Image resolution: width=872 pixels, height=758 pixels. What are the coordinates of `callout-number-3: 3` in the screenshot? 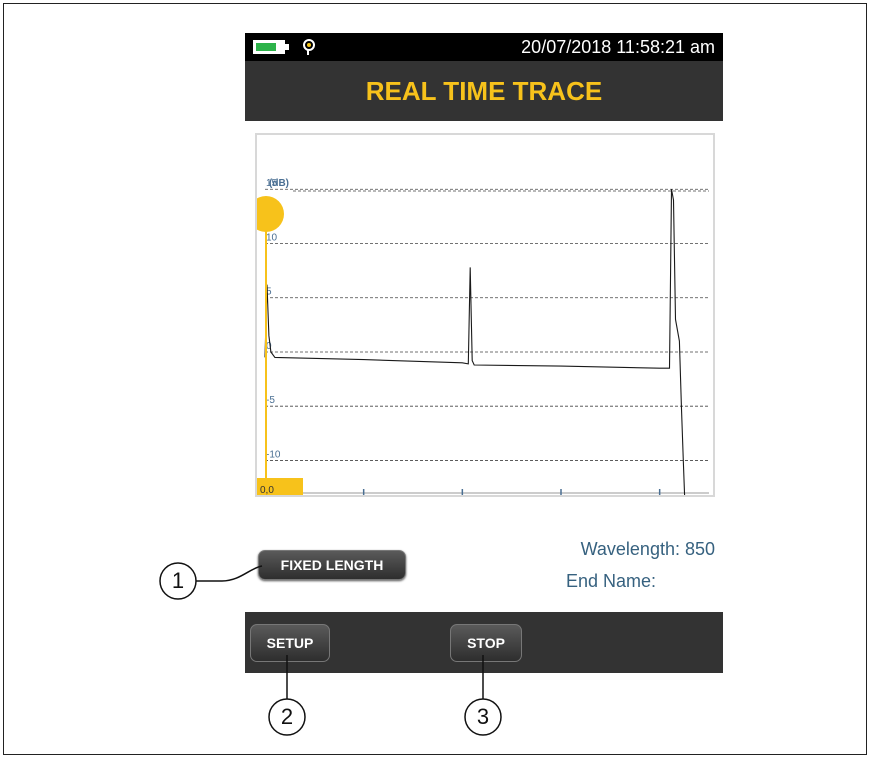 It's located at (483, 716).